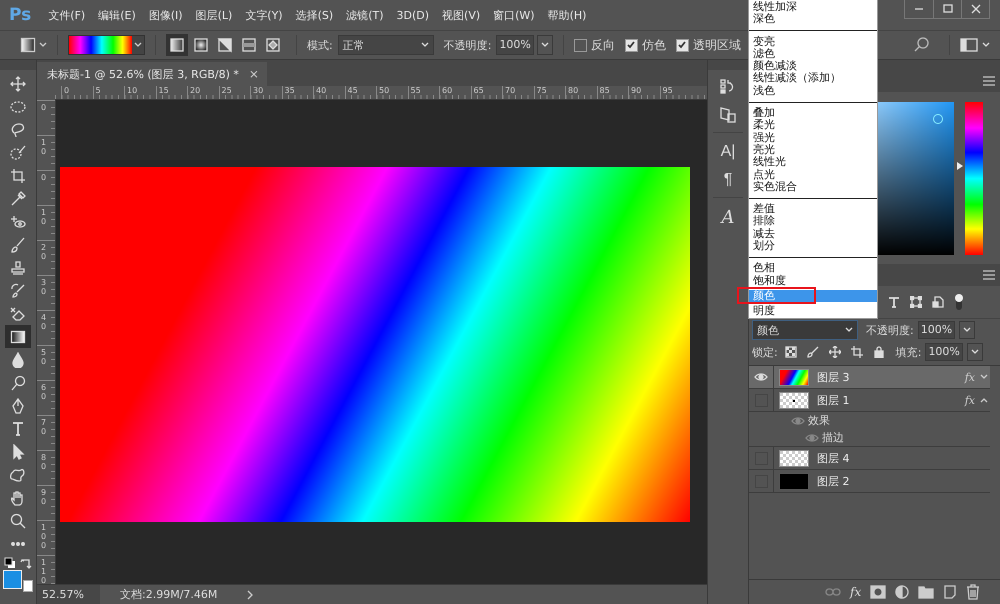 This screenshot has width=1000, height=604. I want to click on menu-option: 明度, so click(813, 311).